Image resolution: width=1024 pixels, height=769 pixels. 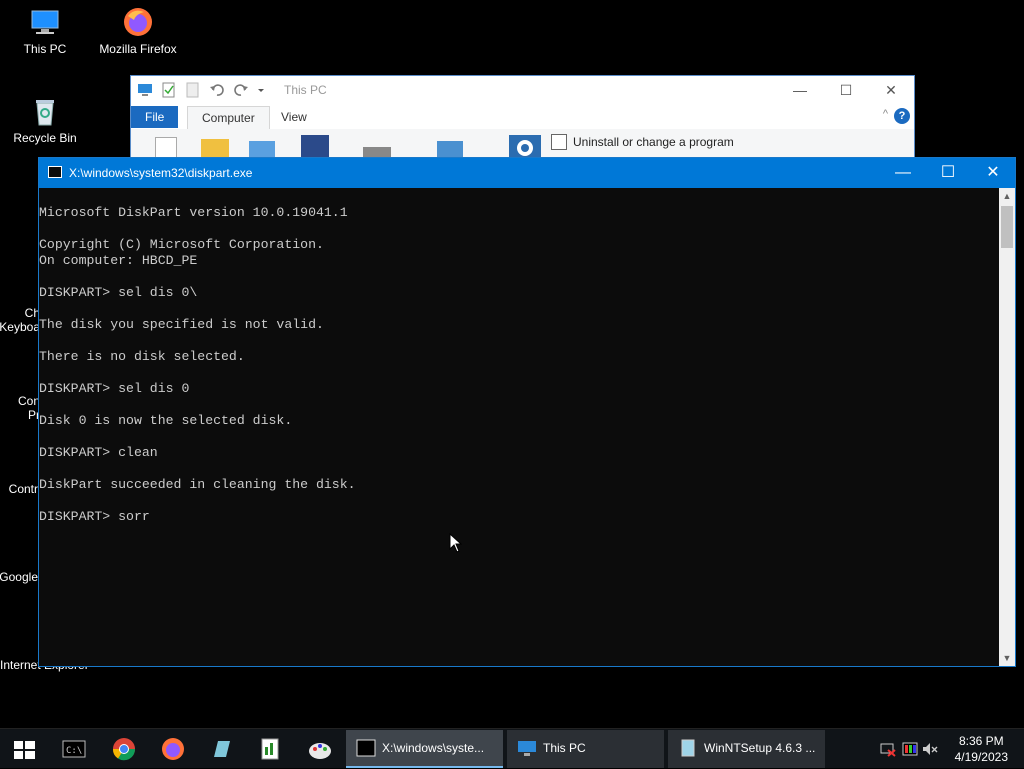 What do you see at coordinates (1007, 196) in the screenshot?
I see `scroll-up-icon: ▲` at bounding box center [1007, 196].